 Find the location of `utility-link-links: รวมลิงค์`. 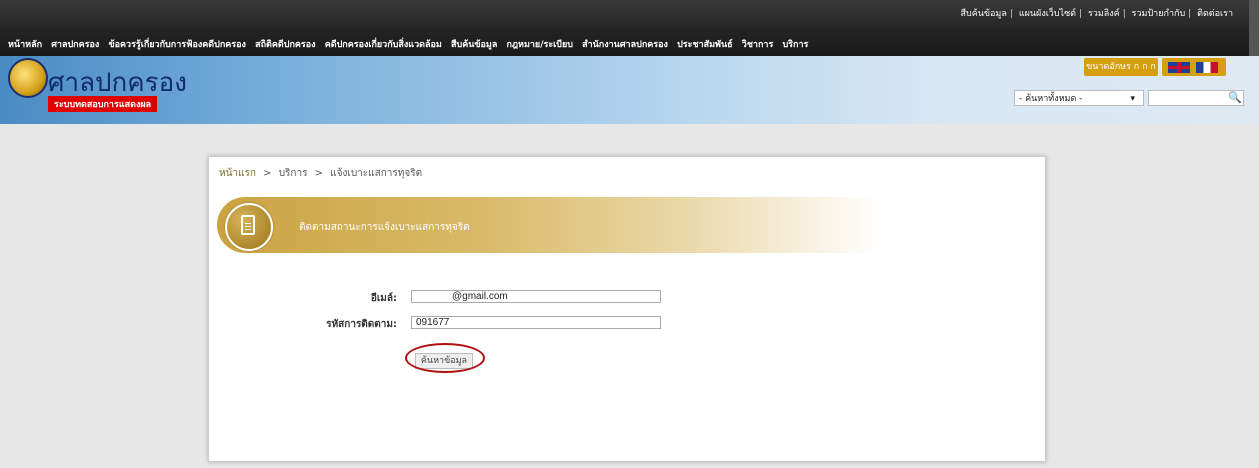

utility-link-links: รวมลิงค์ is located at coordinates (1104, 14).